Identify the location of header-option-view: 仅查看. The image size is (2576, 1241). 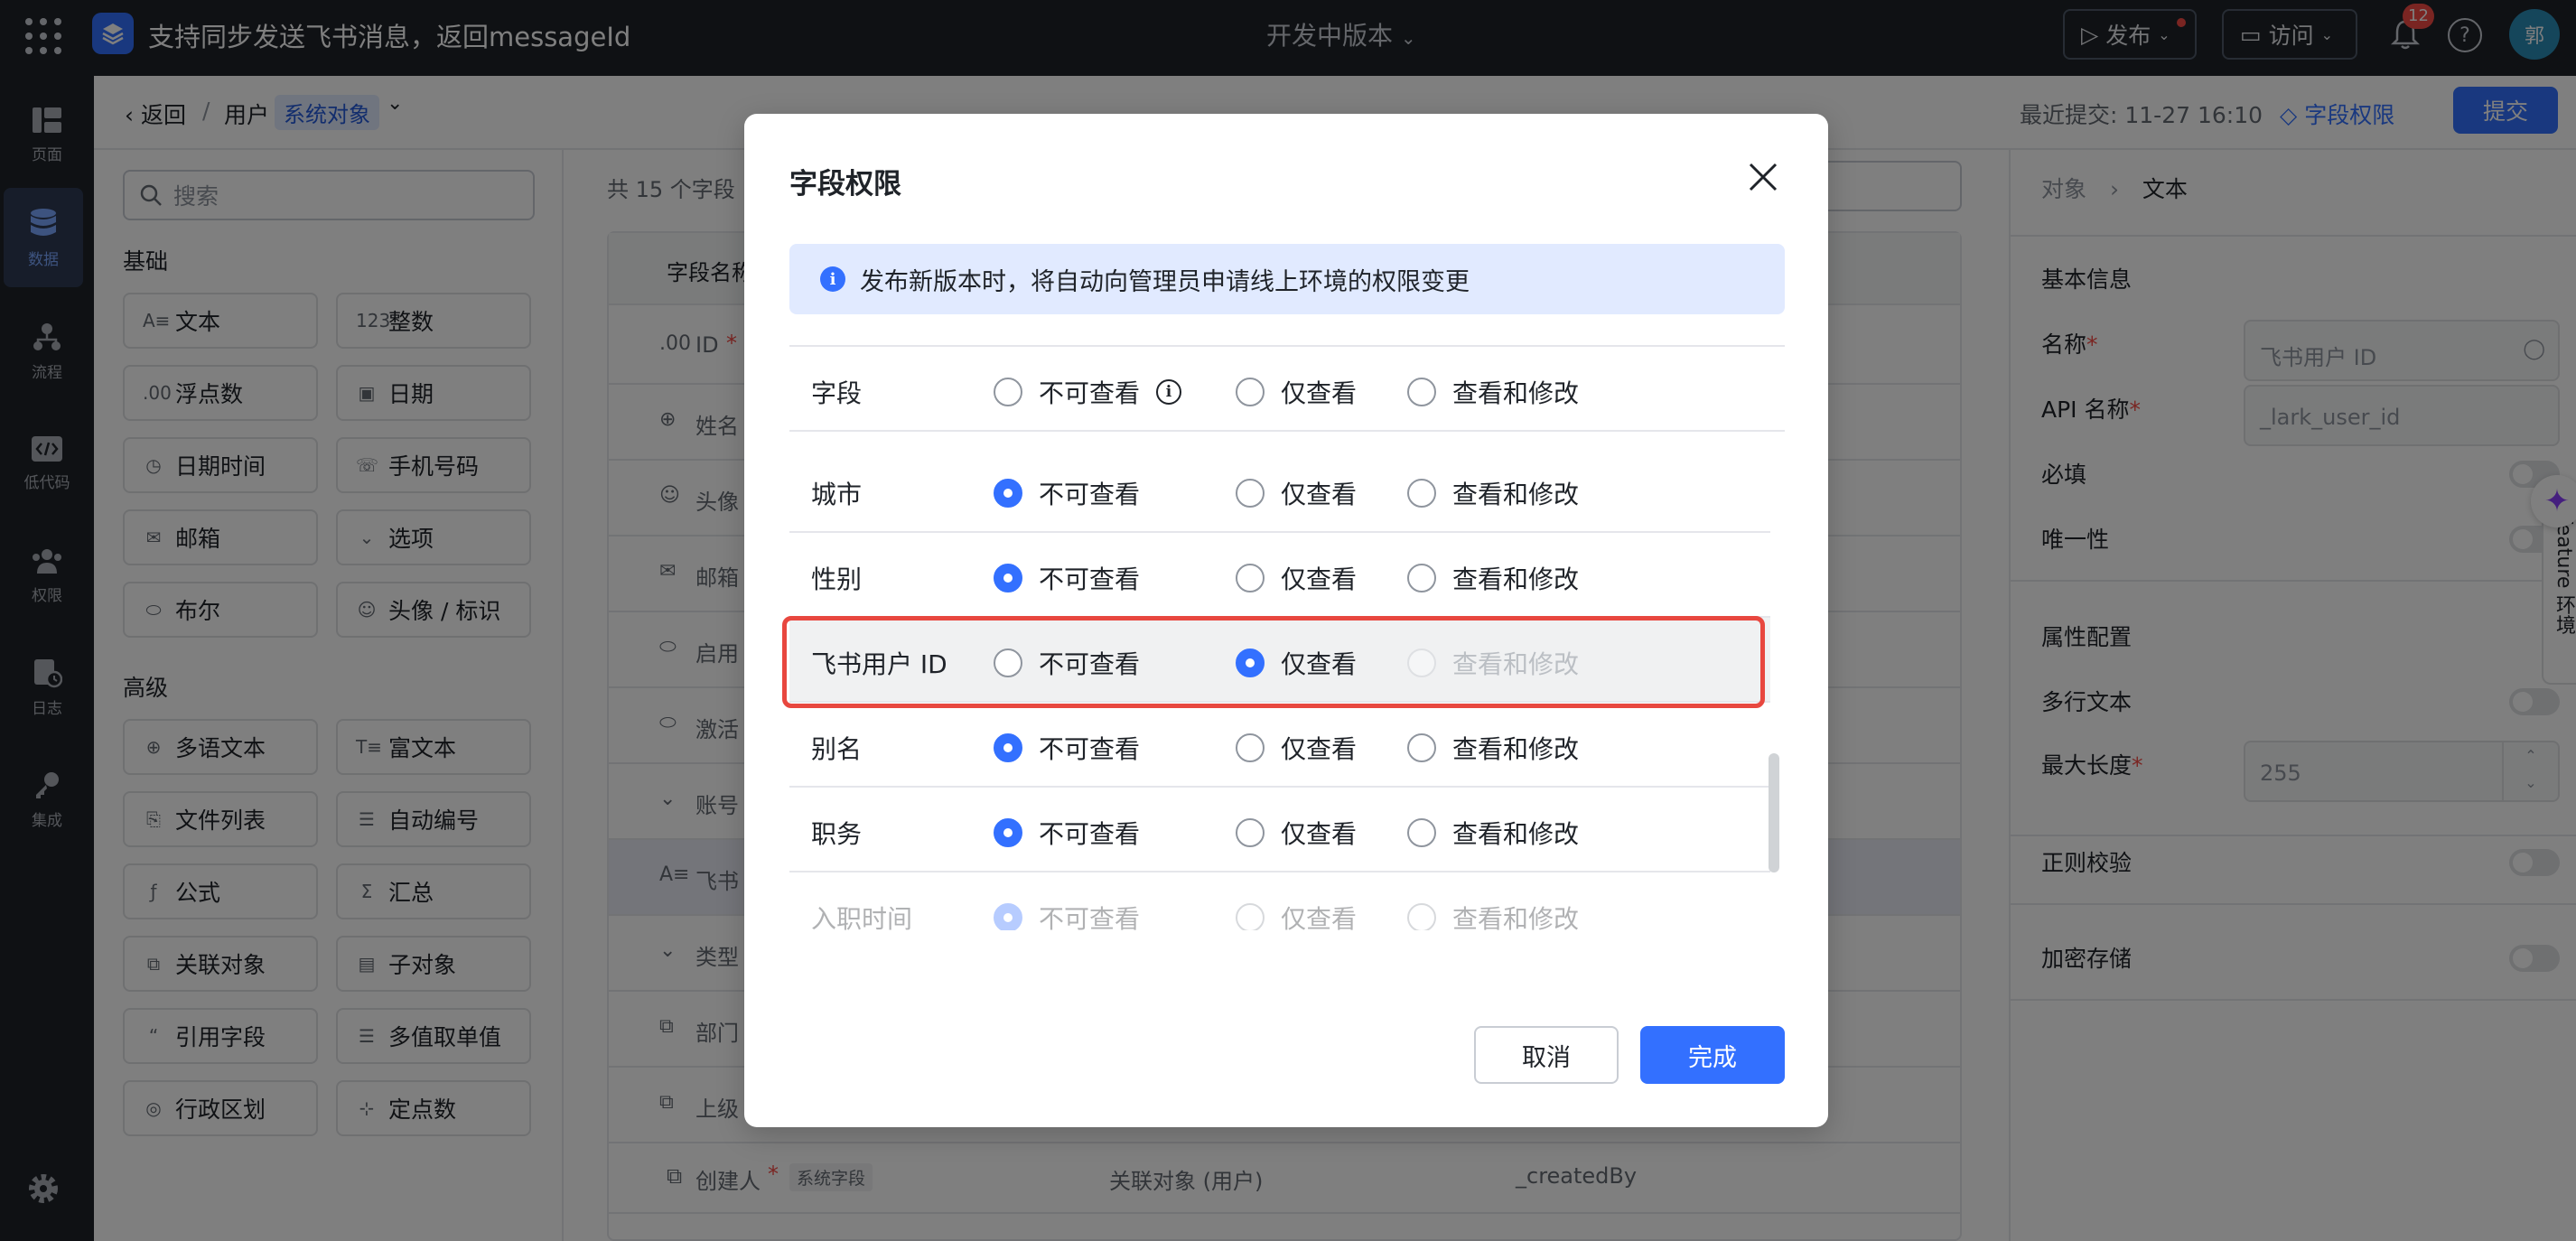
(1296, 392).